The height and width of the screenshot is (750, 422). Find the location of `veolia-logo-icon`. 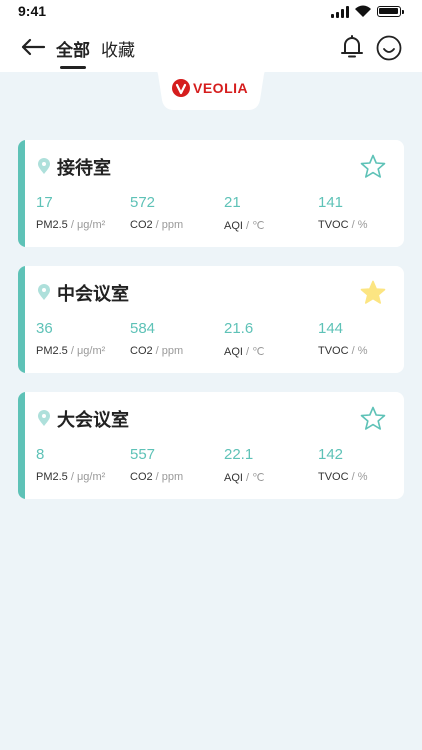

veolia-logo-icon is located at coordinates (181, 88).